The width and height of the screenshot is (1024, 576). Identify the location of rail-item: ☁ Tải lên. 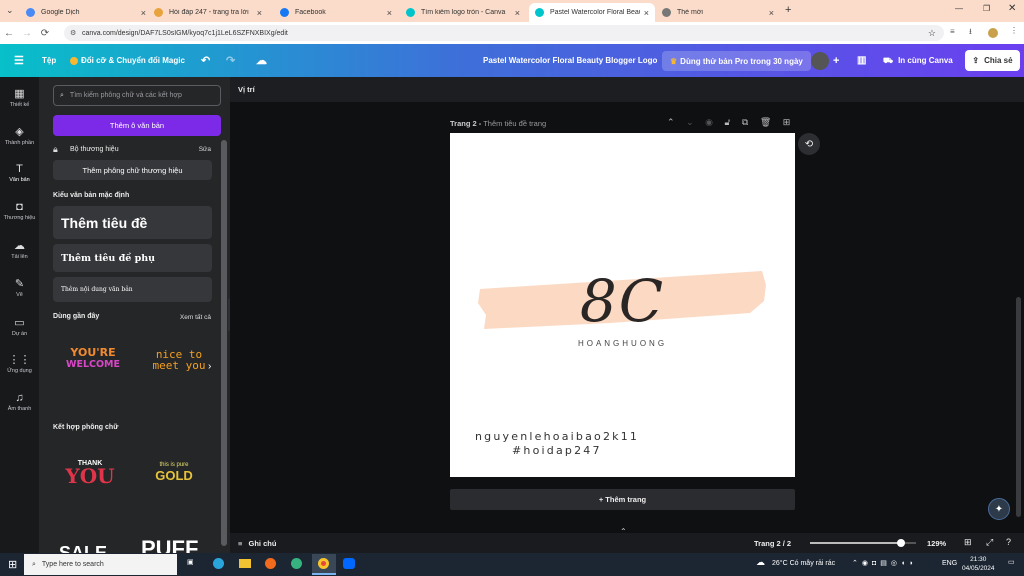
(19, 249).